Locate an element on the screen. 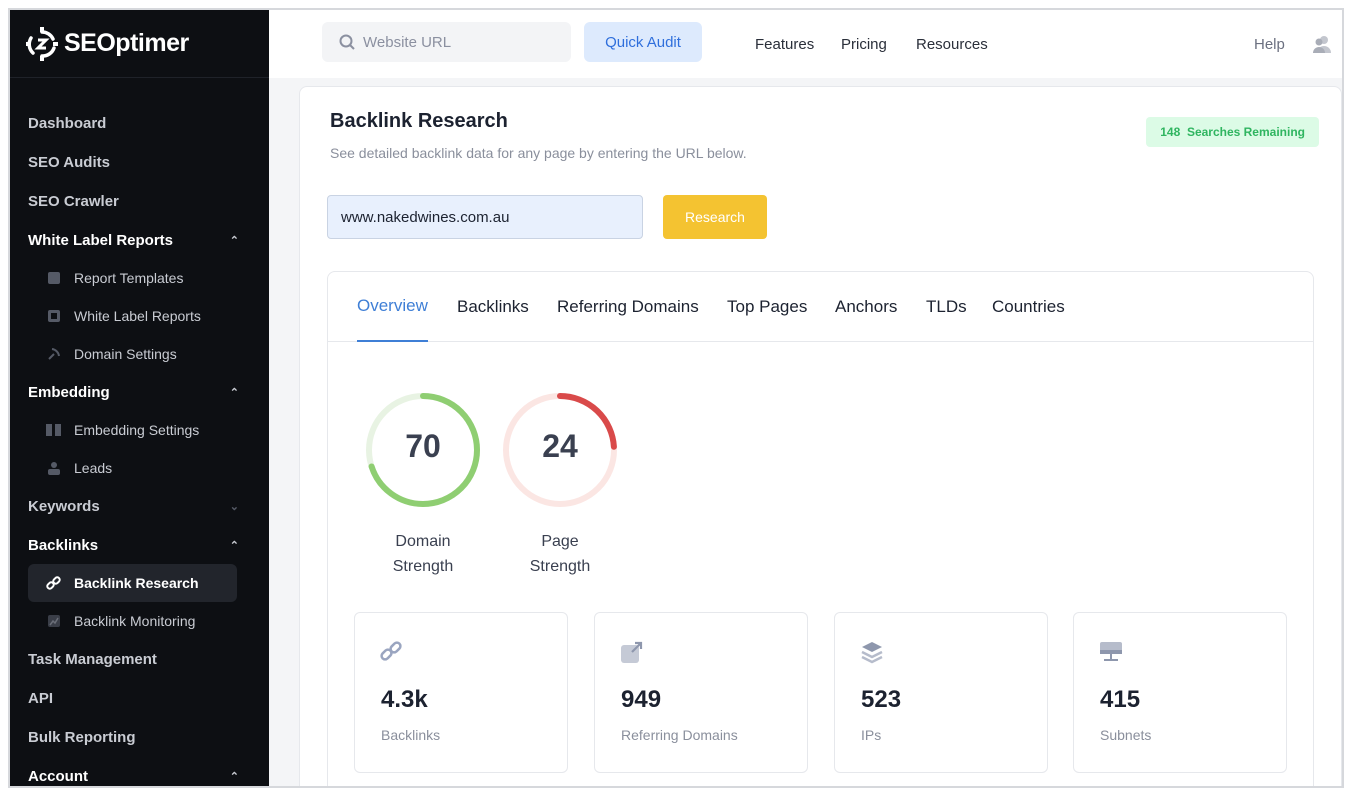 This screenshot has height=796, width=1352. domain-strength-value: 70 is located at coordinates (423, 446).